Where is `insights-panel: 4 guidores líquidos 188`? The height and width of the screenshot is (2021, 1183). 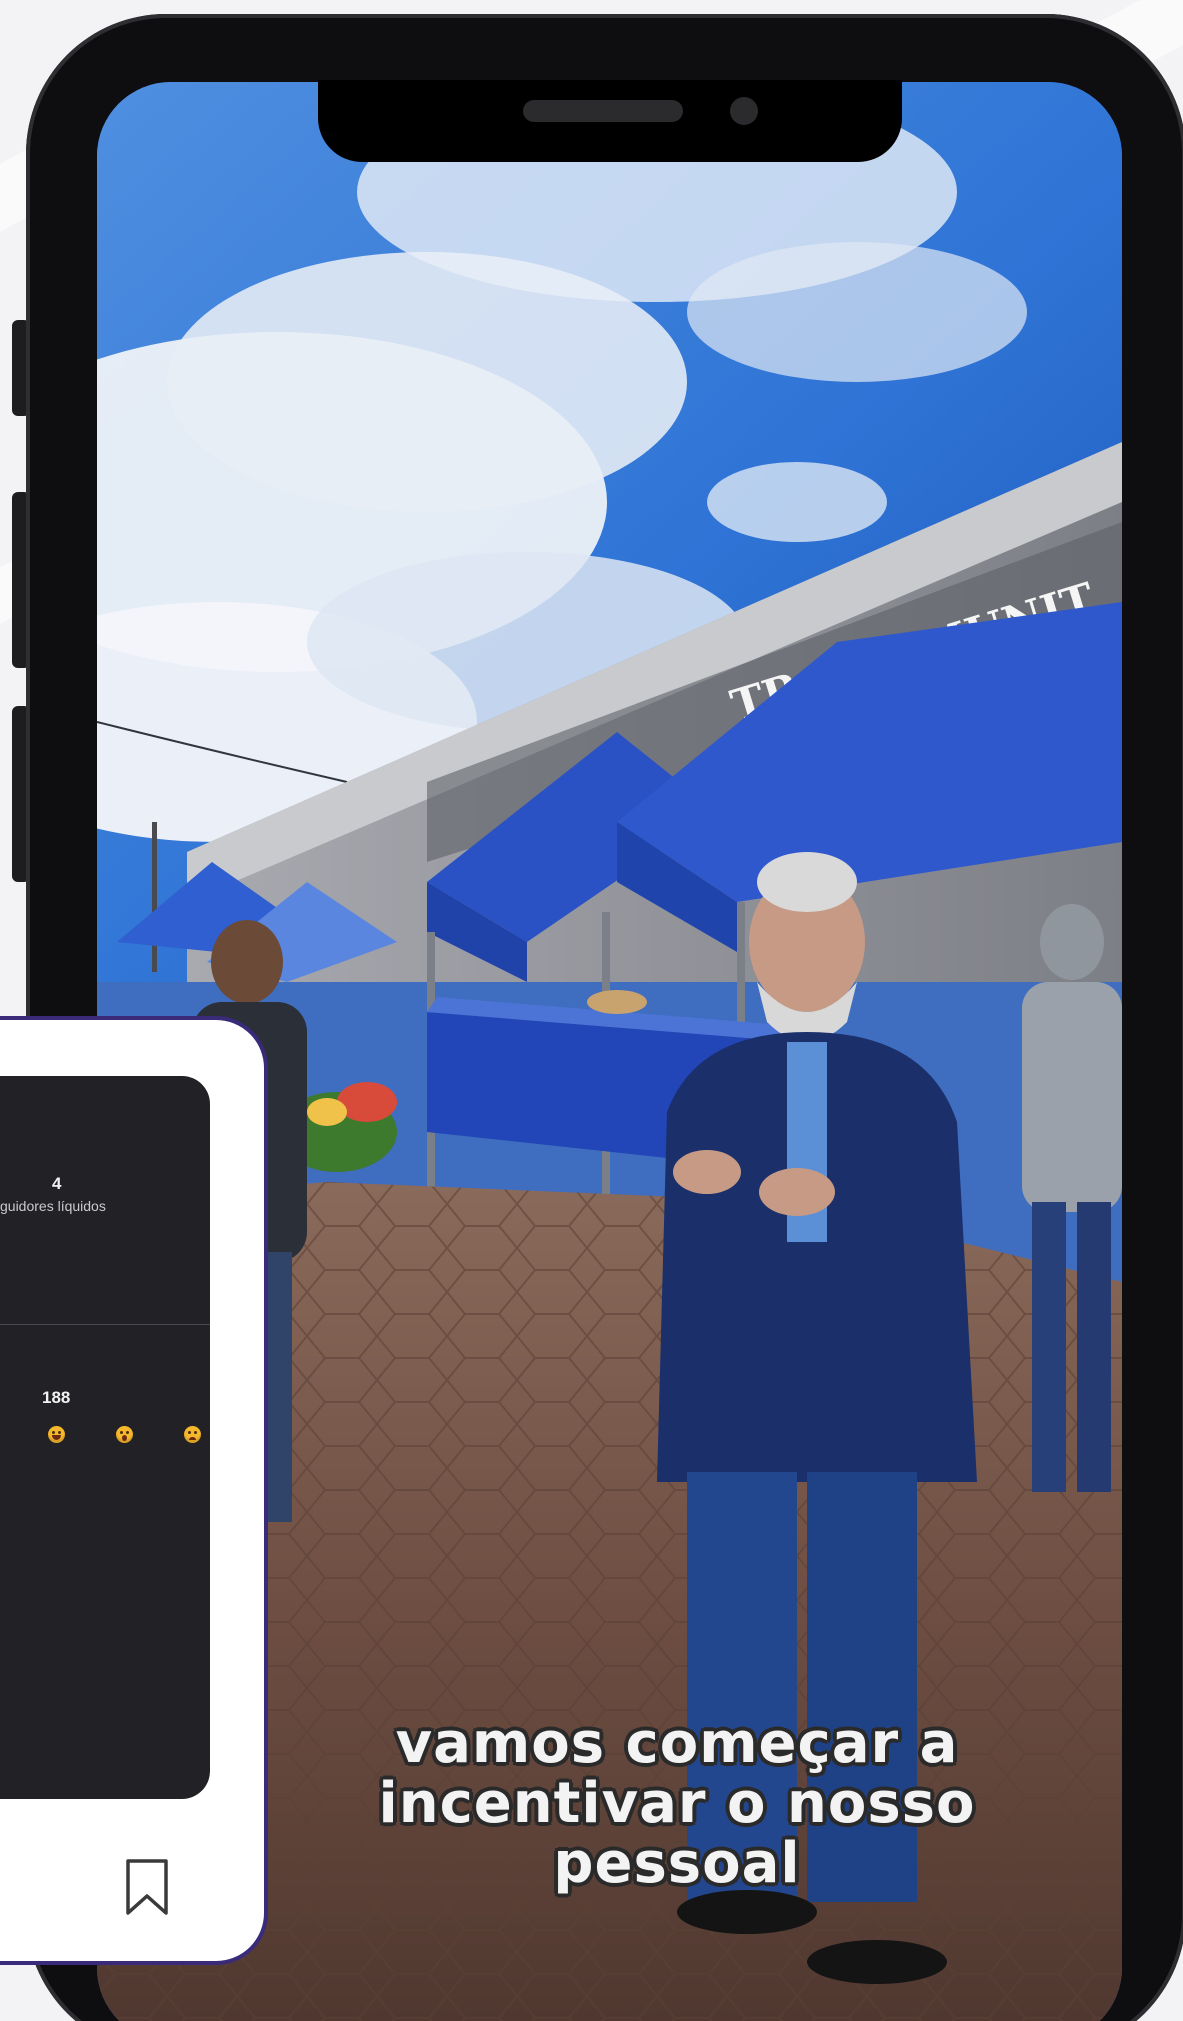 insights-panel: 4 guidores líquidos 188 is located at coordinates (105, 1437).